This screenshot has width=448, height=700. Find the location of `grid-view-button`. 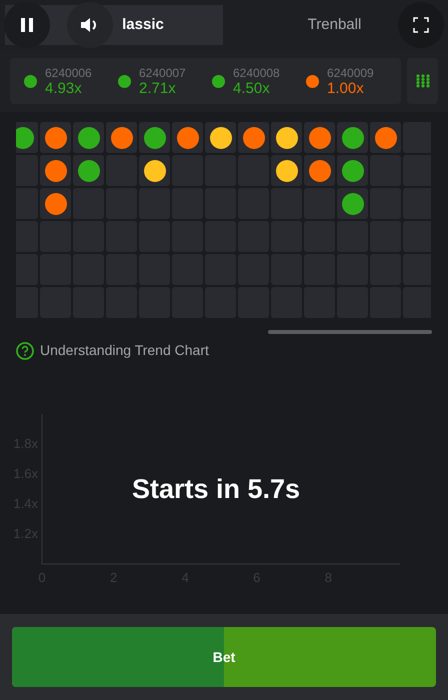

grid-view-button is located at coordinates (422, 81).